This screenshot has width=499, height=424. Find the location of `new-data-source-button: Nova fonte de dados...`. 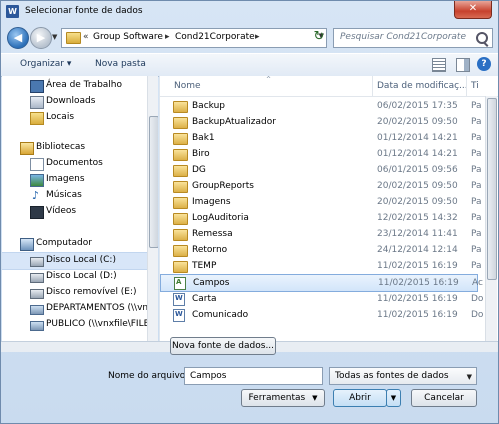

new-data-source-button: Nova fonte de dados... is located at coordinates (223, 346).